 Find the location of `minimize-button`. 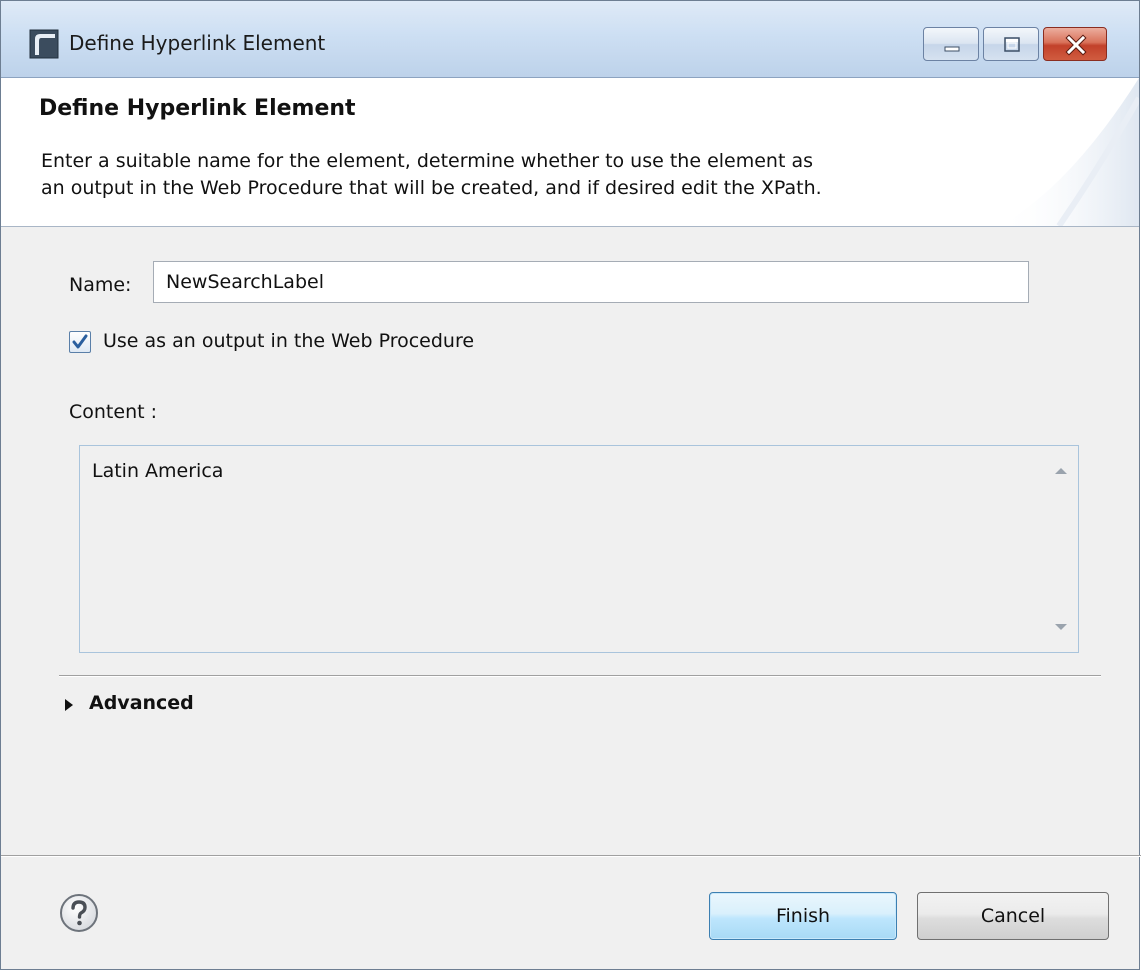

minimize-button is located at coordinates (951, 44).